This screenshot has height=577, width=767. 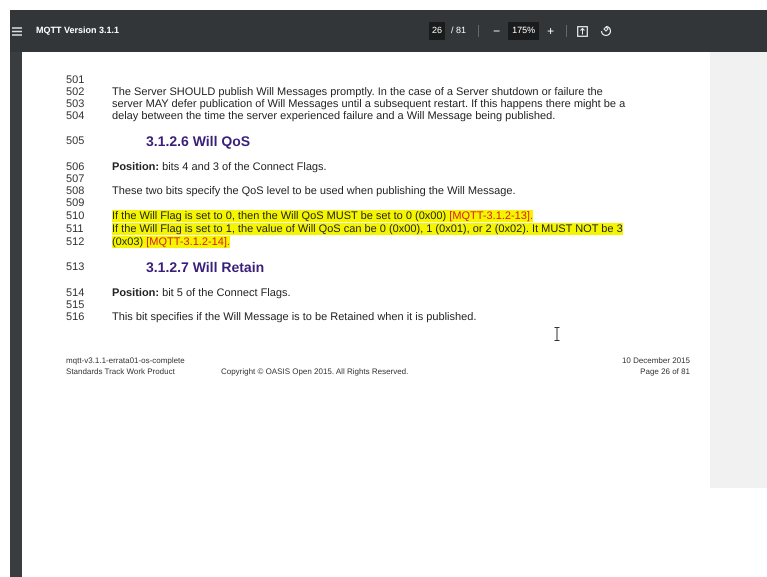 What do you see at coordinates (323, 216) in the screenshot?
I see `highlighted-text: If the Will Flag is set to 0, then the Will QoS MUST be set to 0 (0x00) [MQTT-3.1.2-13].` at bounding box center [323, 216].